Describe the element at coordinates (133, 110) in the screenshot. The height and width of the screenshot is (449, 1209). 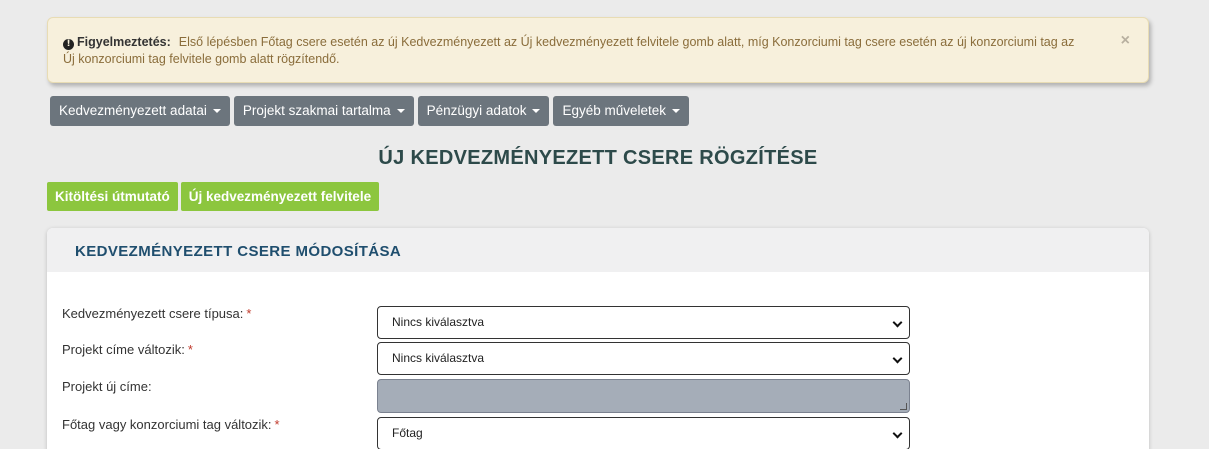
I see `menu-label: Kedvezményezett adatai` at that location.